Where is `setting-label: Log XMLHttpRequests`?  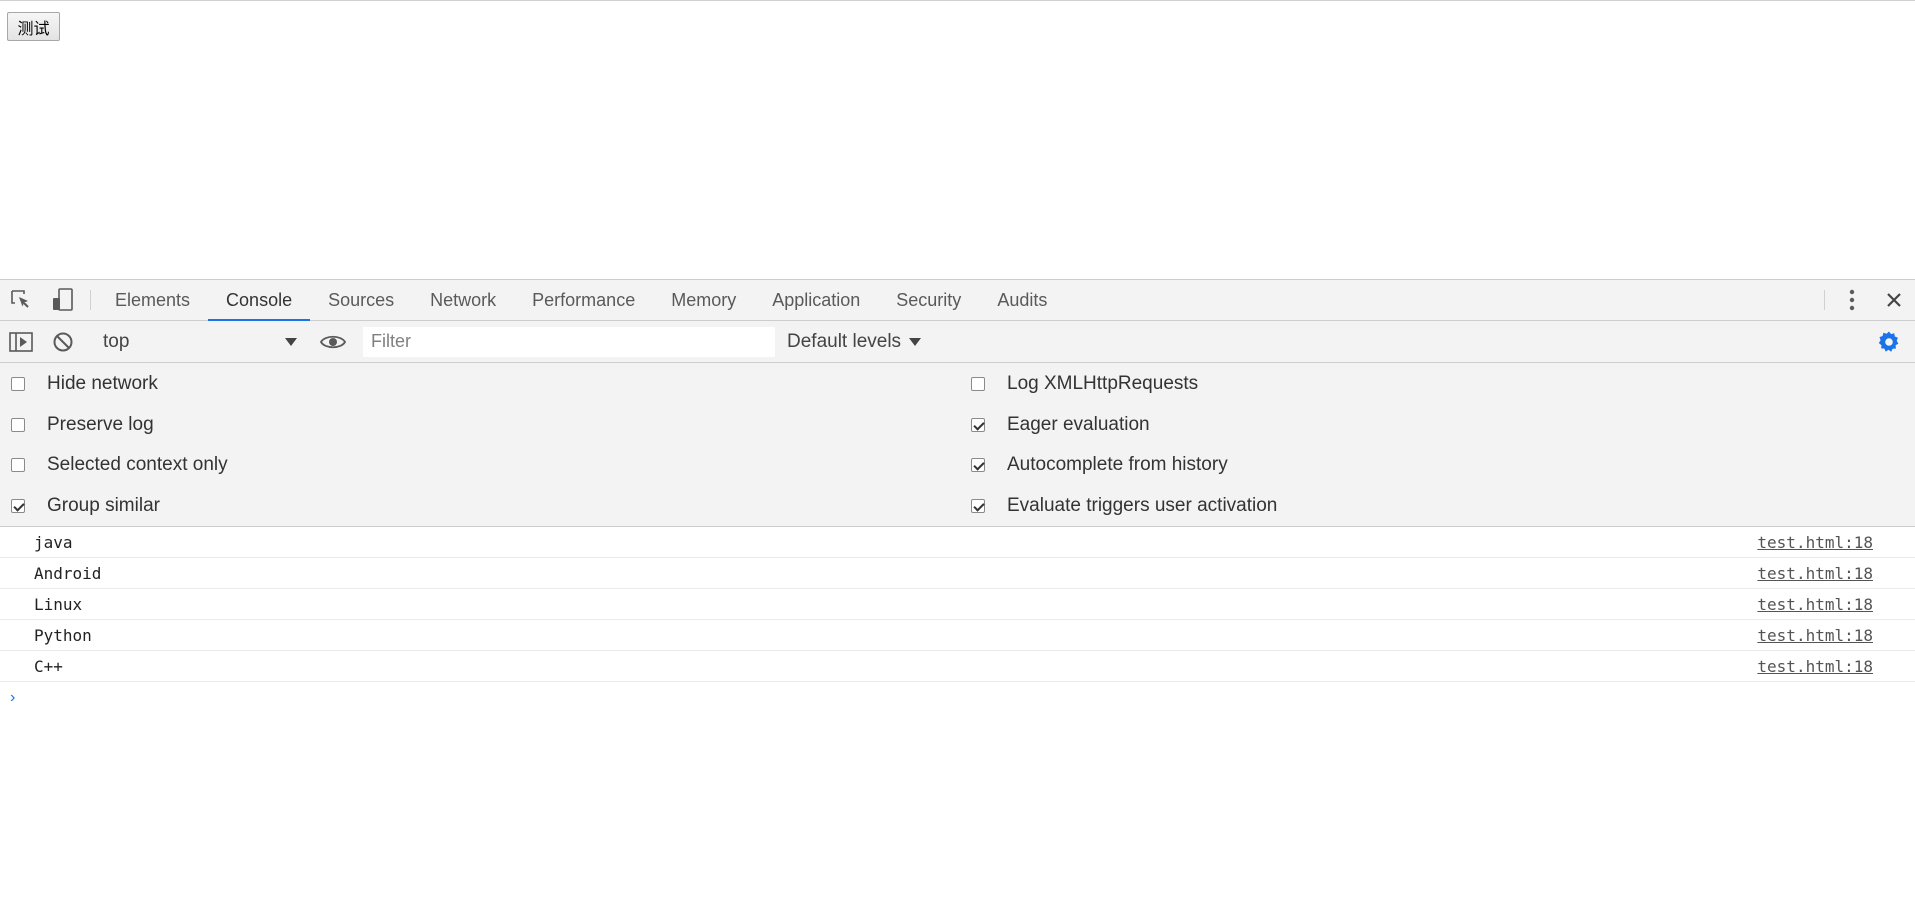 setting-label: Log XMLHttpRequests is located at coordinates (1103, 383).